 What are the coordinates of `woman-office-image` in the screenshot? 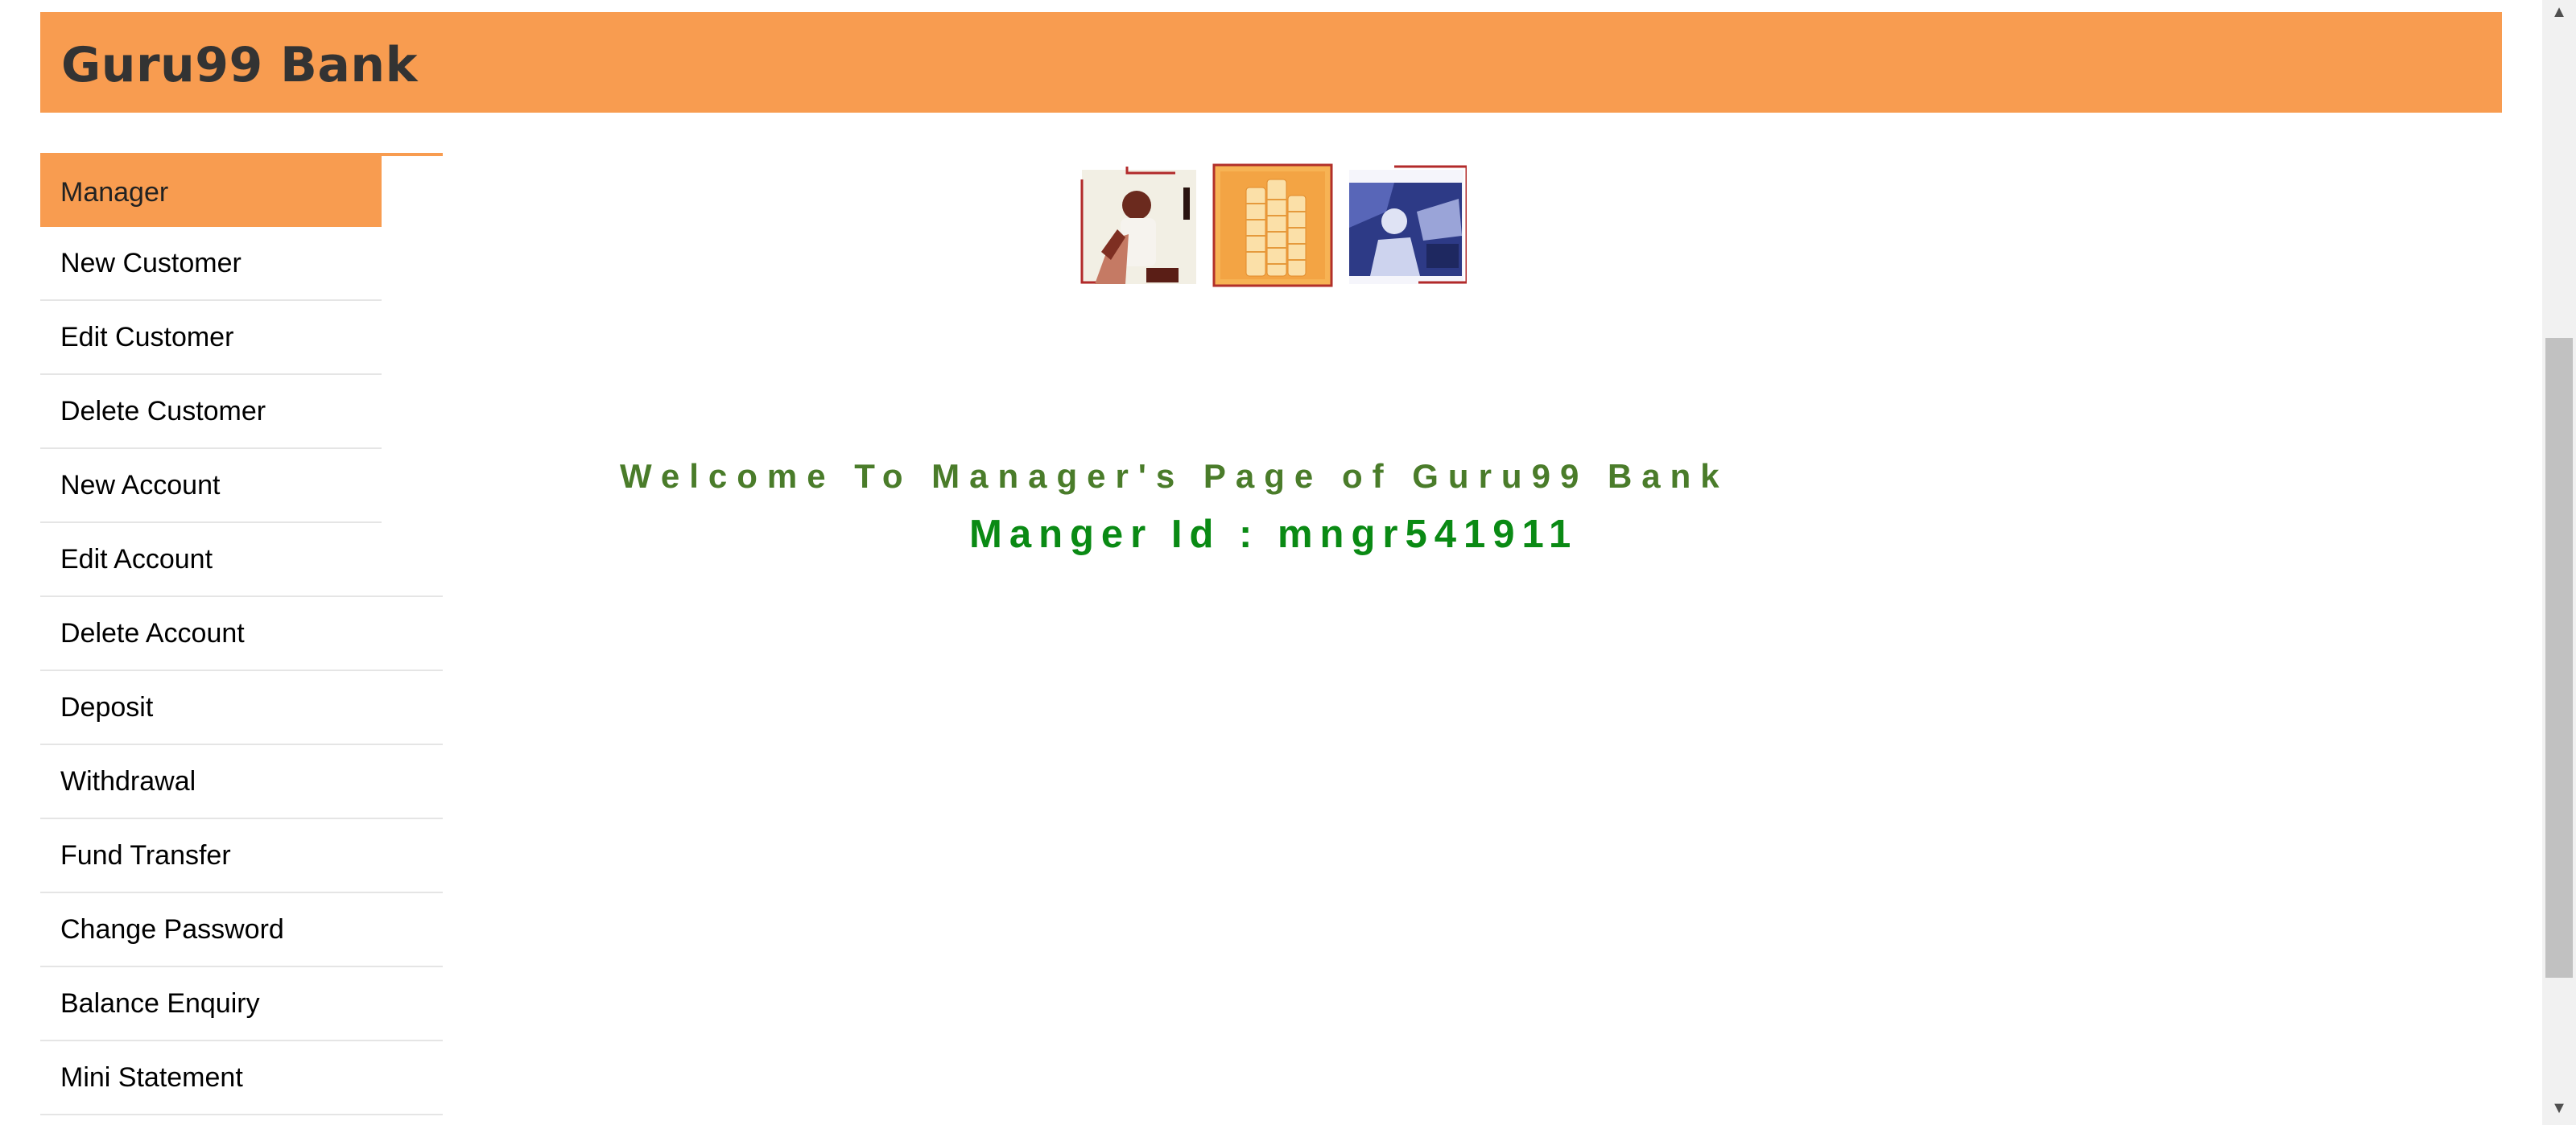 It's located at (1407, 225).